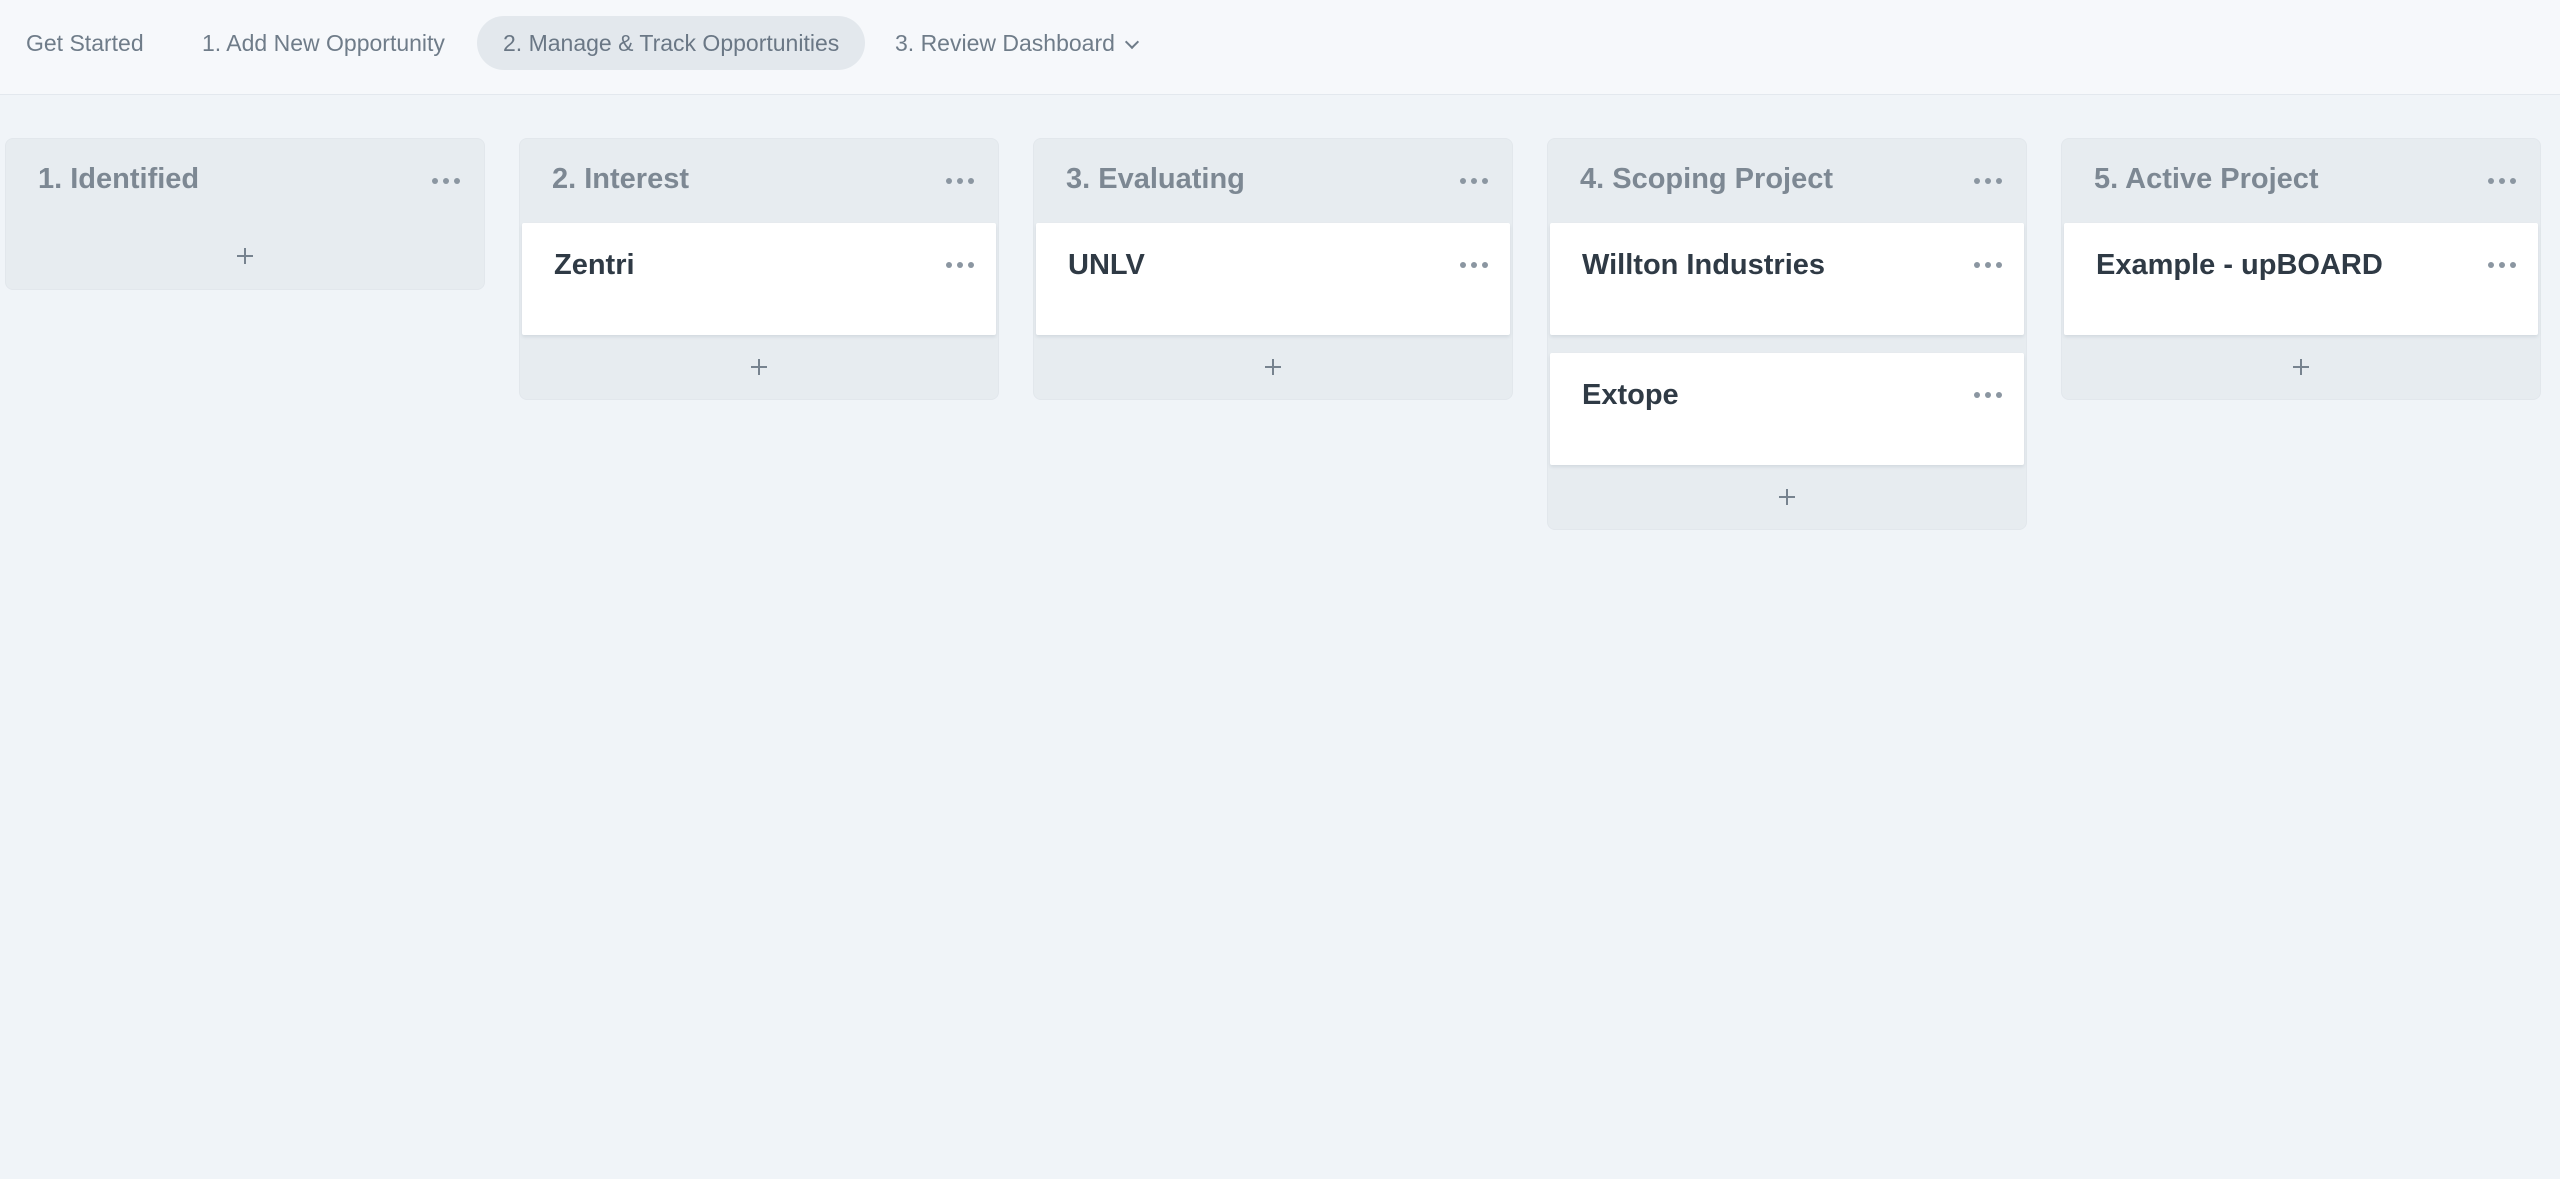  I want to click on opportunity-card: UNLV, so click(1273, 279).